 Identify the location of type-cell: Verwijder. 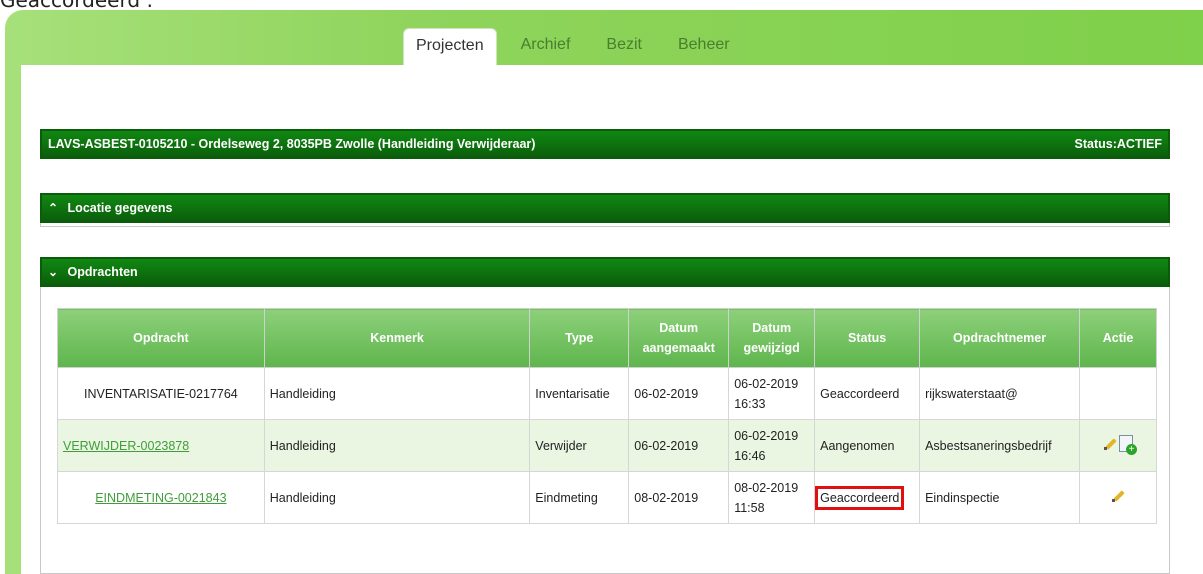
(579, 445).